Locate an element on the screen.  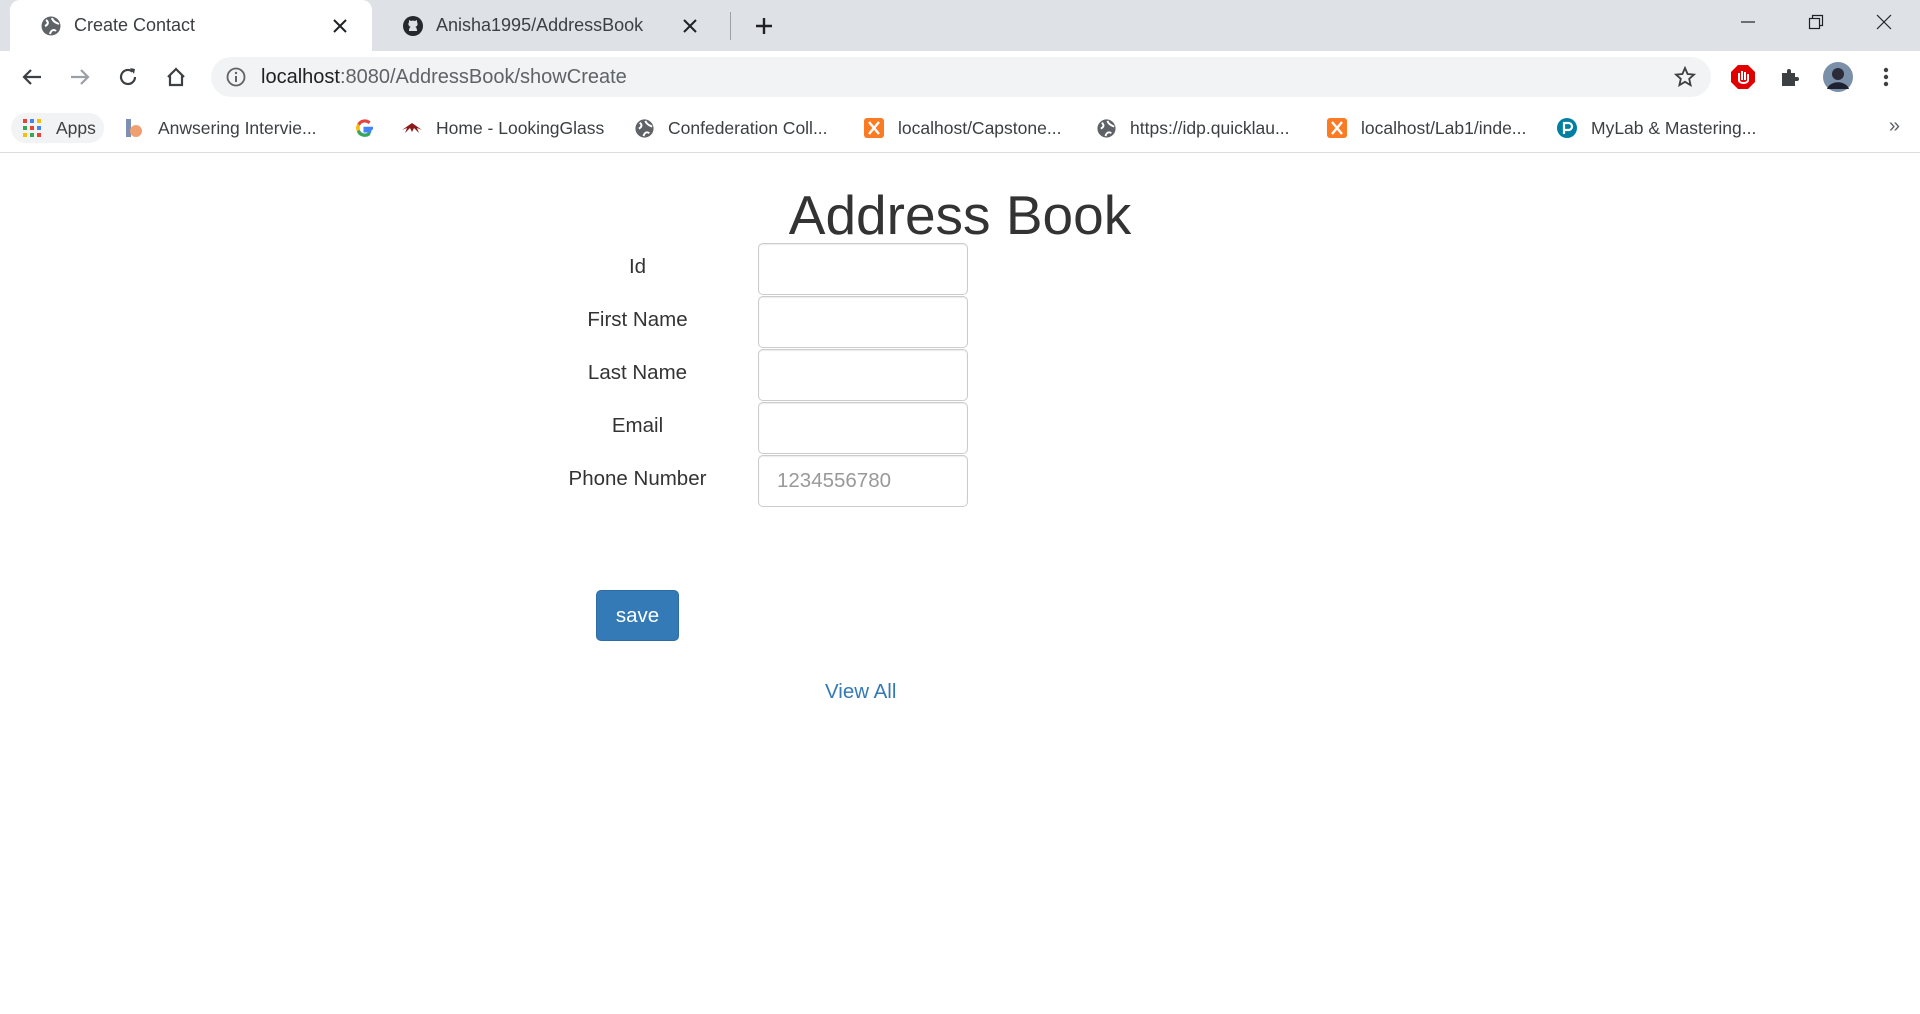
back-button is located at coordinates (32, 77).